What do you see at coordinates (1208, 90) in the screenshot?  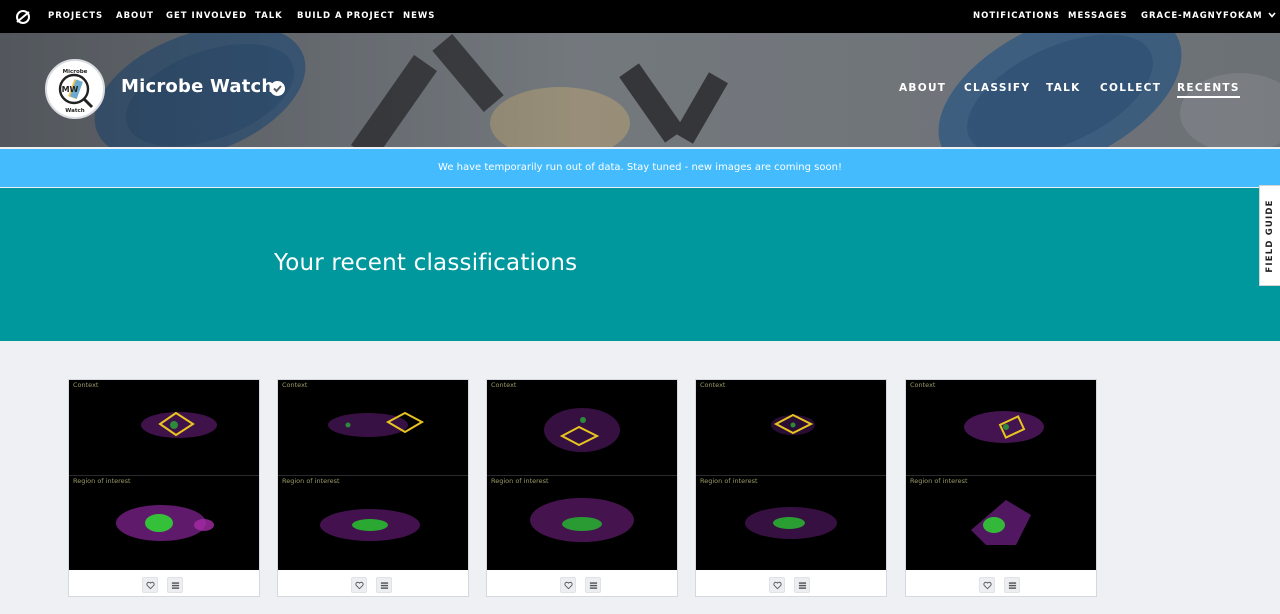 I see `project-nav-recents: RECENTS` at bounding box center [1208, 90].